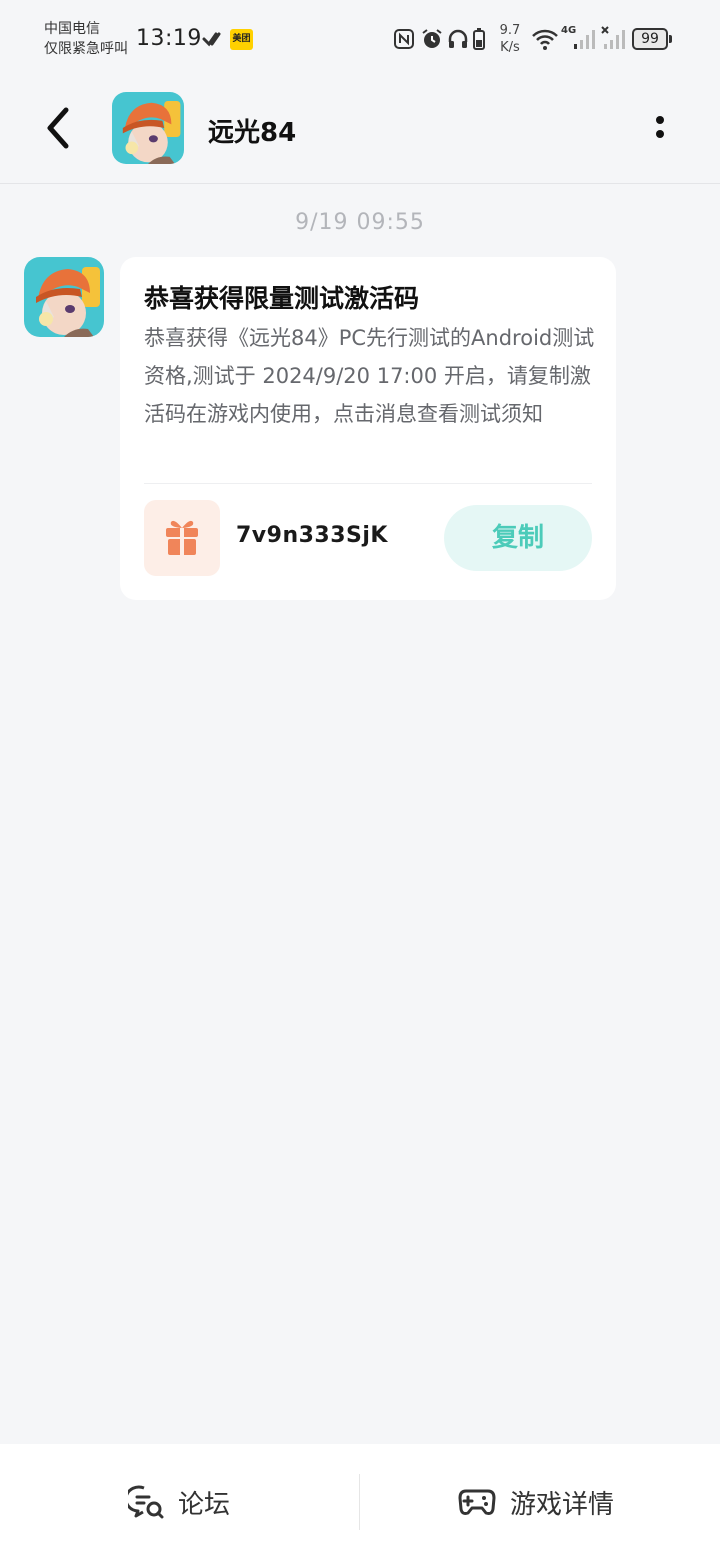 This screenshot has width=720, height=1560. I want to click on game-avatar-image, so click(148, 128).